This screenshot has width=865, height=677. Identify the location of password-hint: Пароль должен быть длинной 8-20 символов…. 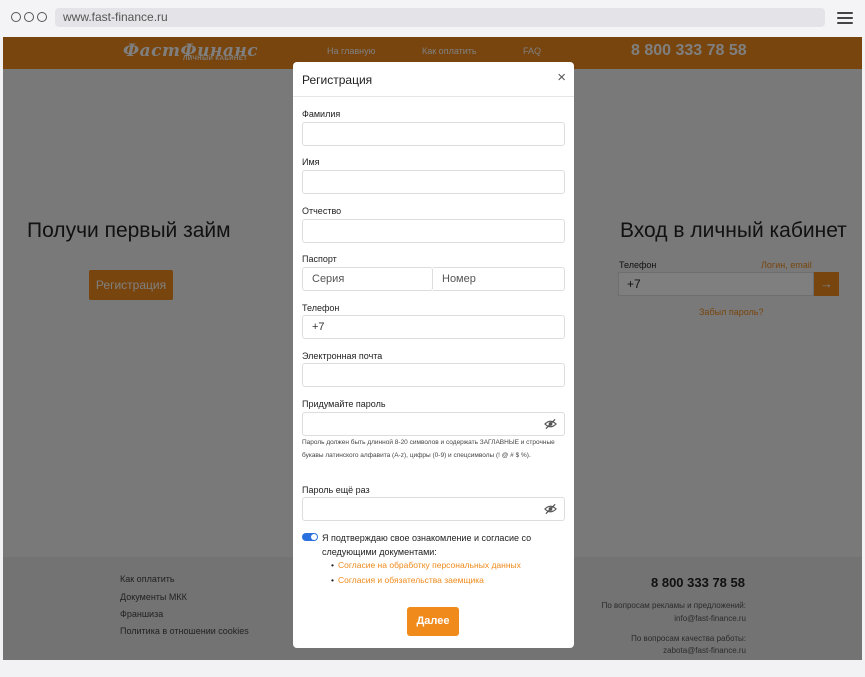
(428, 449).